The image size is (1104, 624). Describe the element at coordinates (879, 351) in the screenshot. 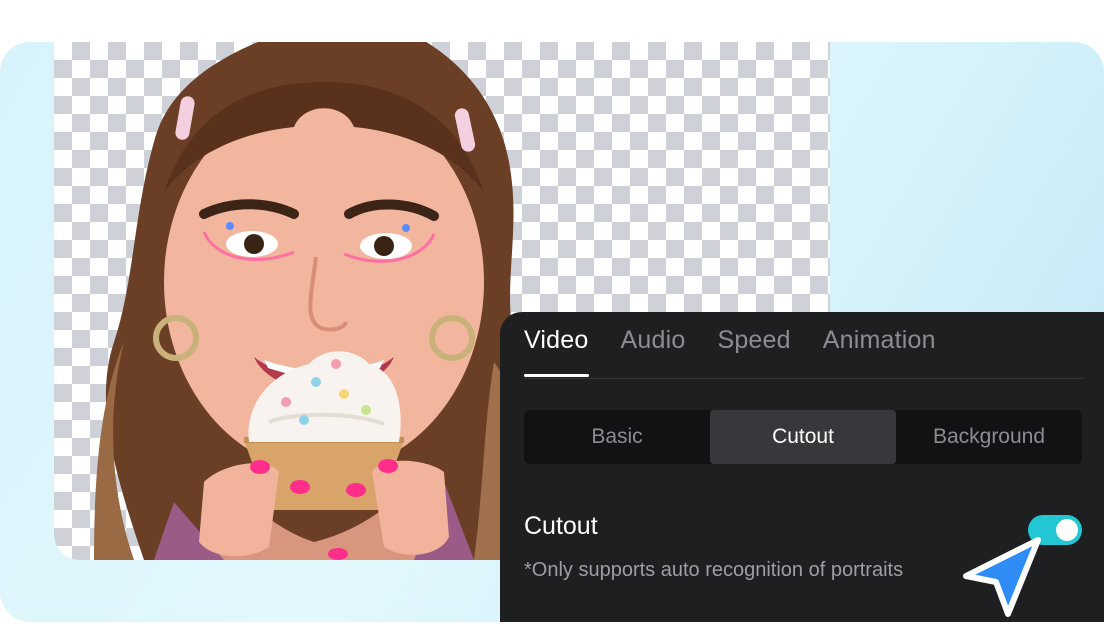

I see `tab-animation: Animation` at that location.